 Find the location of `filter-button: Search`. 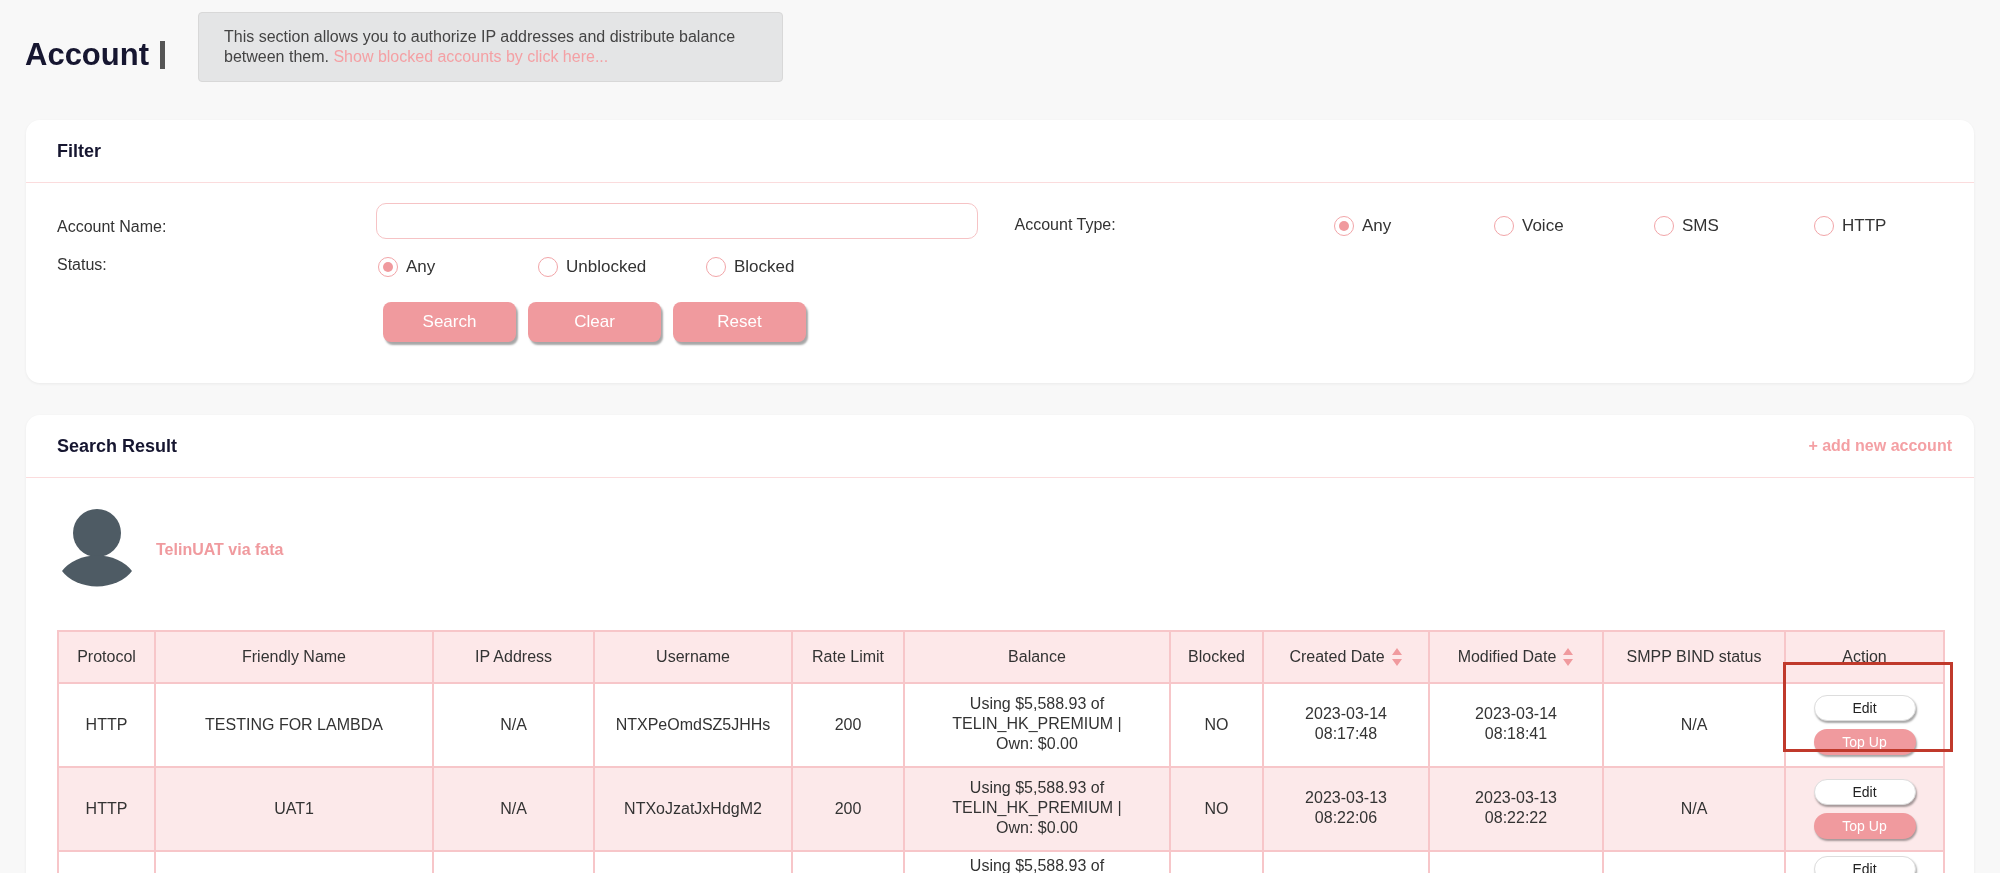

filter-button: Search is located at coordinates (449, 321).